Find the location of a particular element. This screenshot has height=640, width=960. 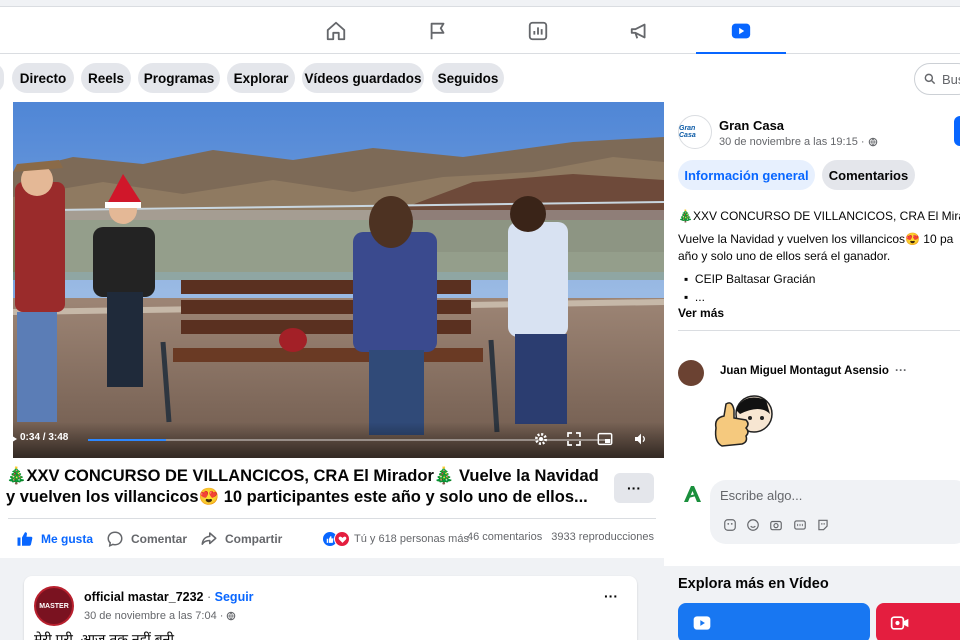

like-label: Me gusta is located at coordinates (67, 539).